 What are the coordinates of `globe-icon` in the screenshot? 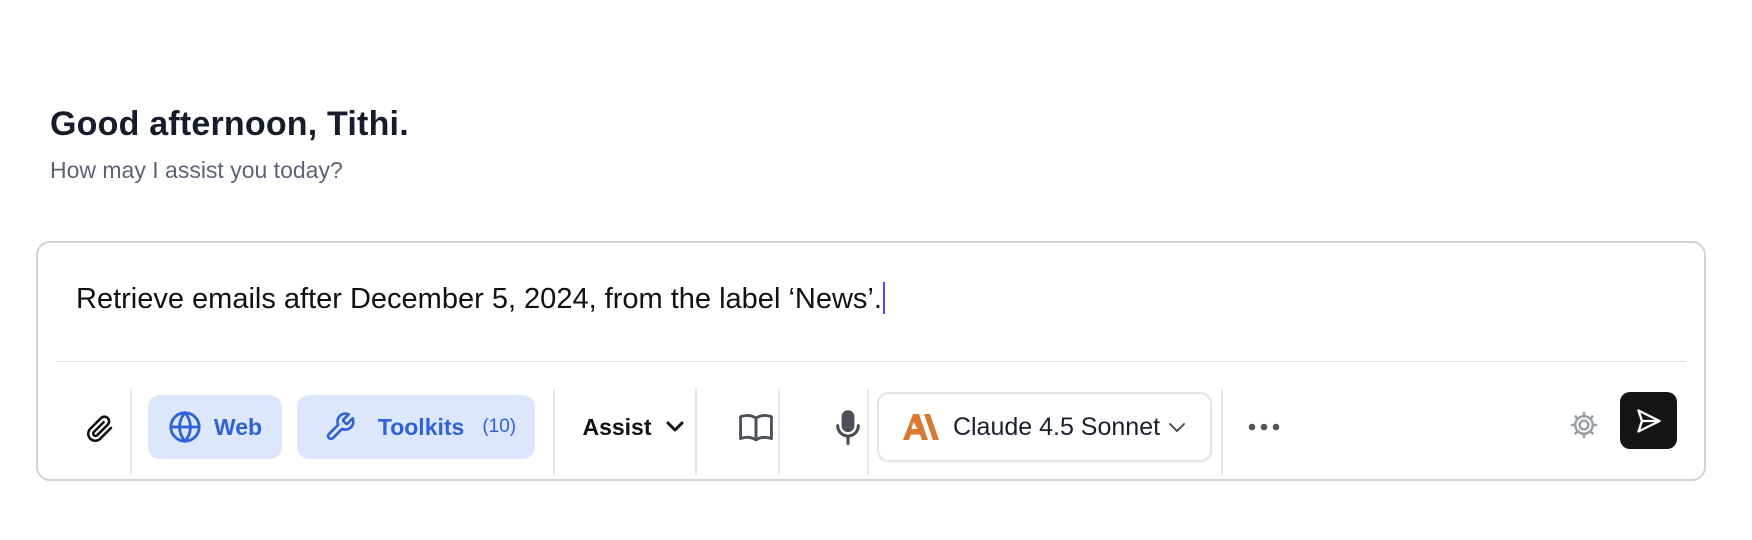 It's located at (185, 427).